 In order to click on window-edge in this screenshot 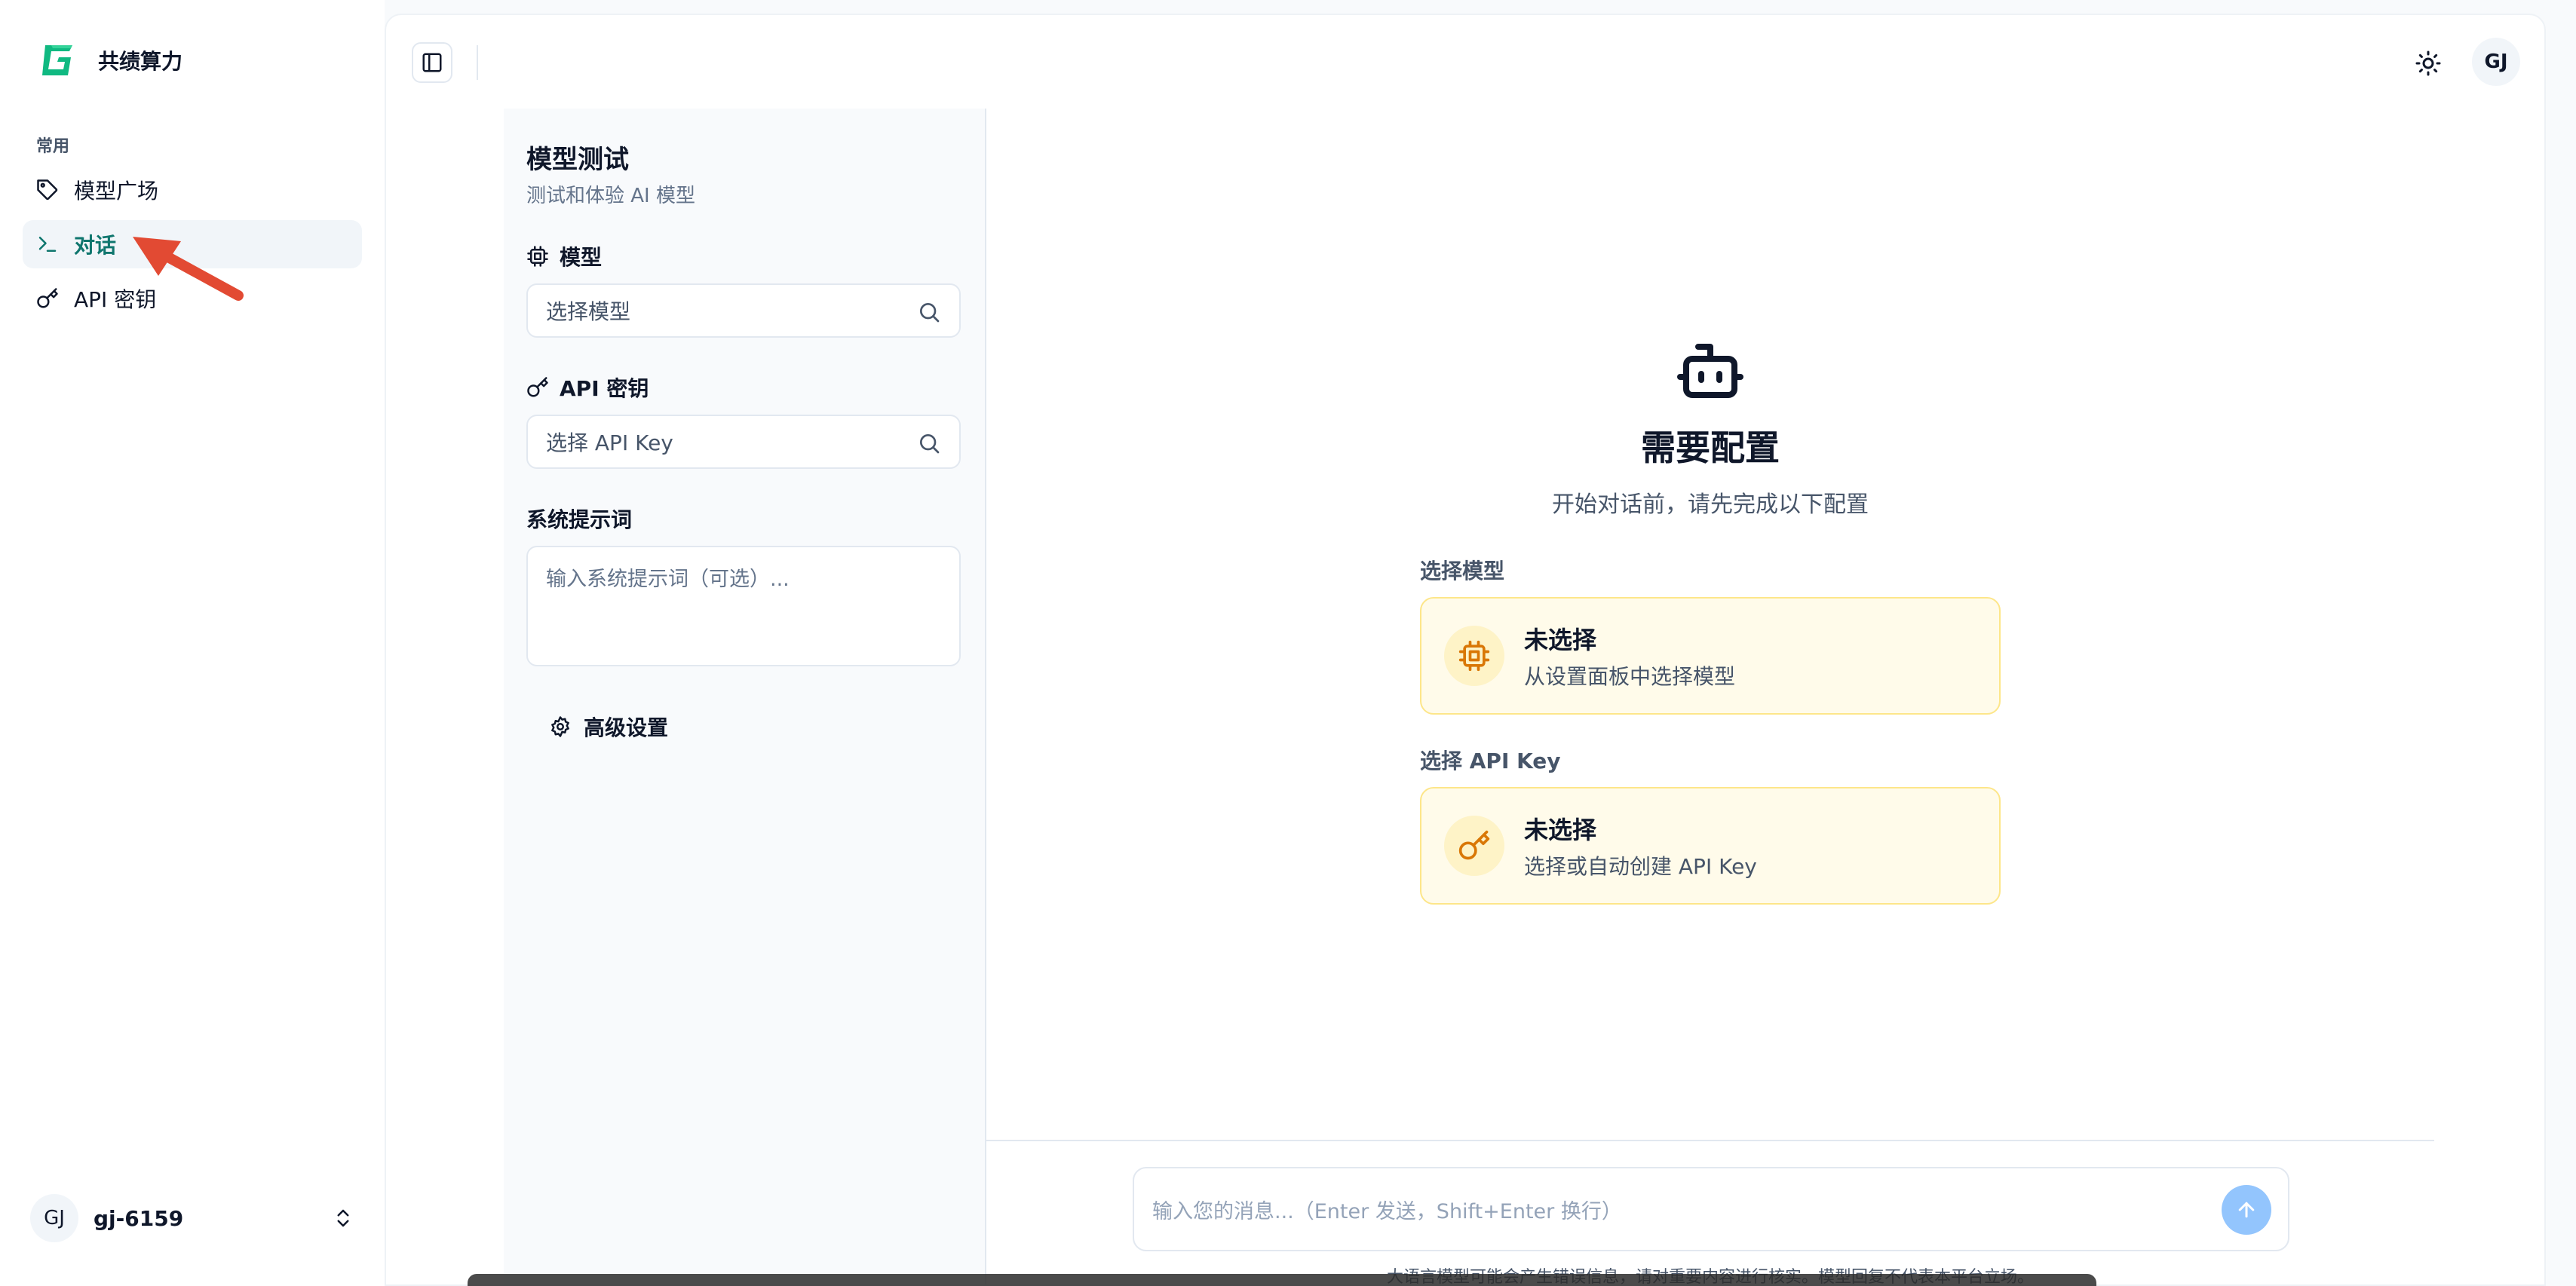, I will do `click(1282, 1280)`.